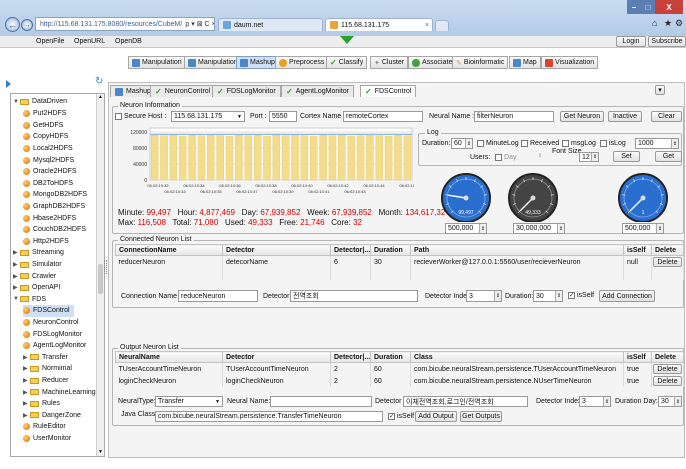 This screenshot has width=686, height=469. I want to click on tree-node-local2hdfs: Local2HDFS, so click(48, 149).